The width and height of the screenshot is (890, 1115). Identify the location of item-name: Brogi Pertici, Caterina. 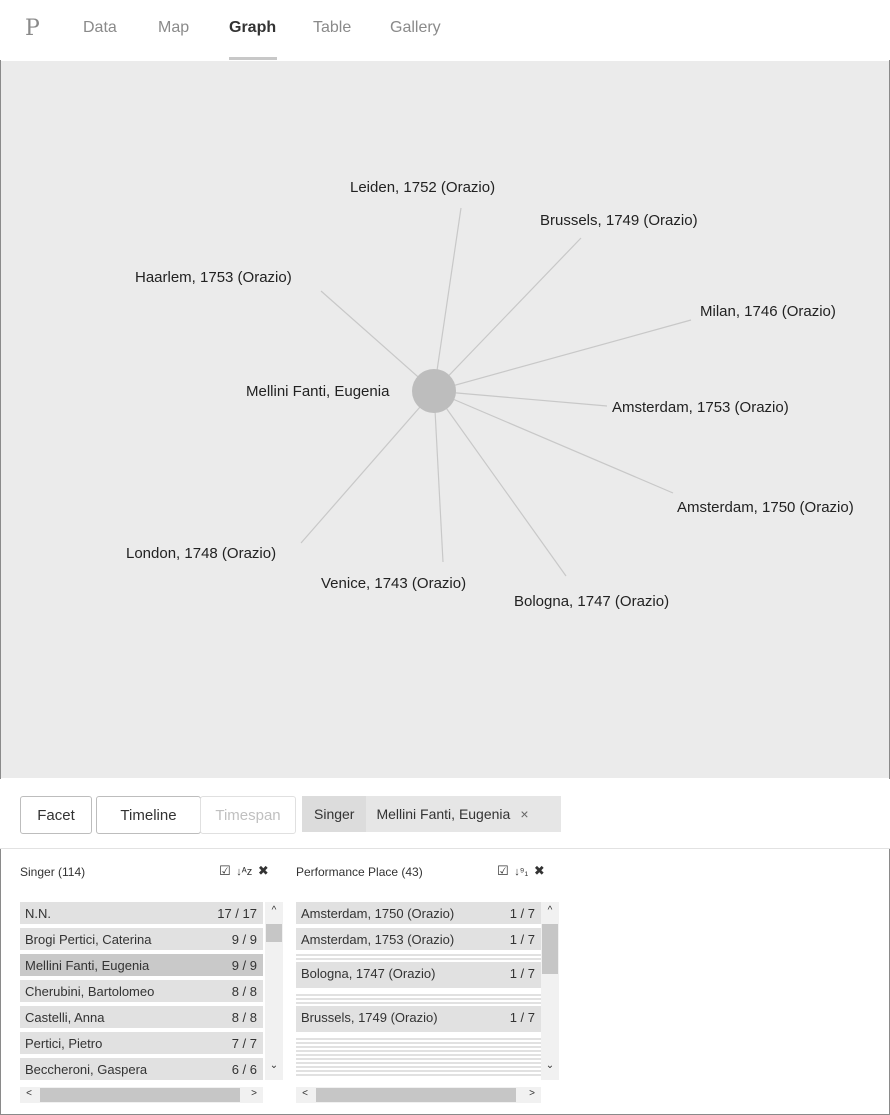
(88, 939).